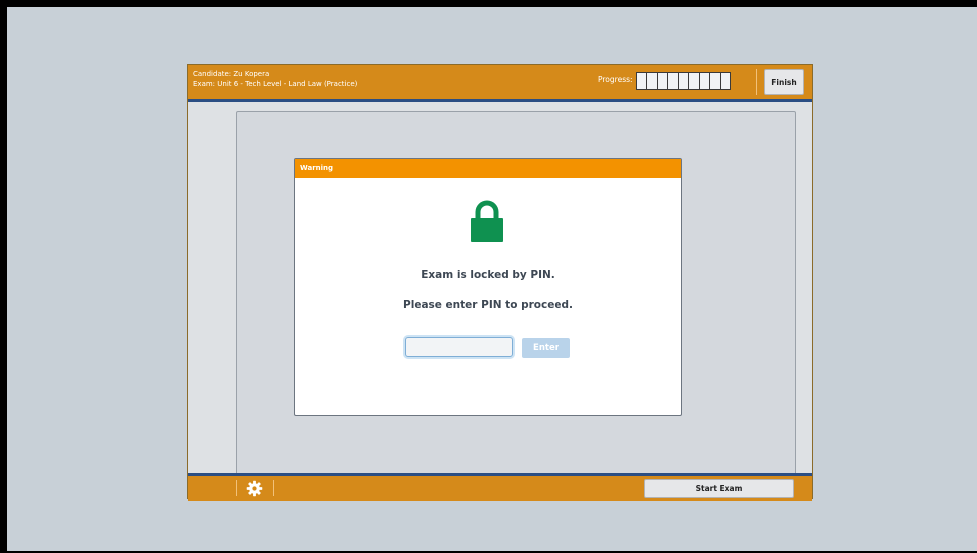 This screenshot has height=553, width=977. I want to click on gear-icon, so click(254, 488).